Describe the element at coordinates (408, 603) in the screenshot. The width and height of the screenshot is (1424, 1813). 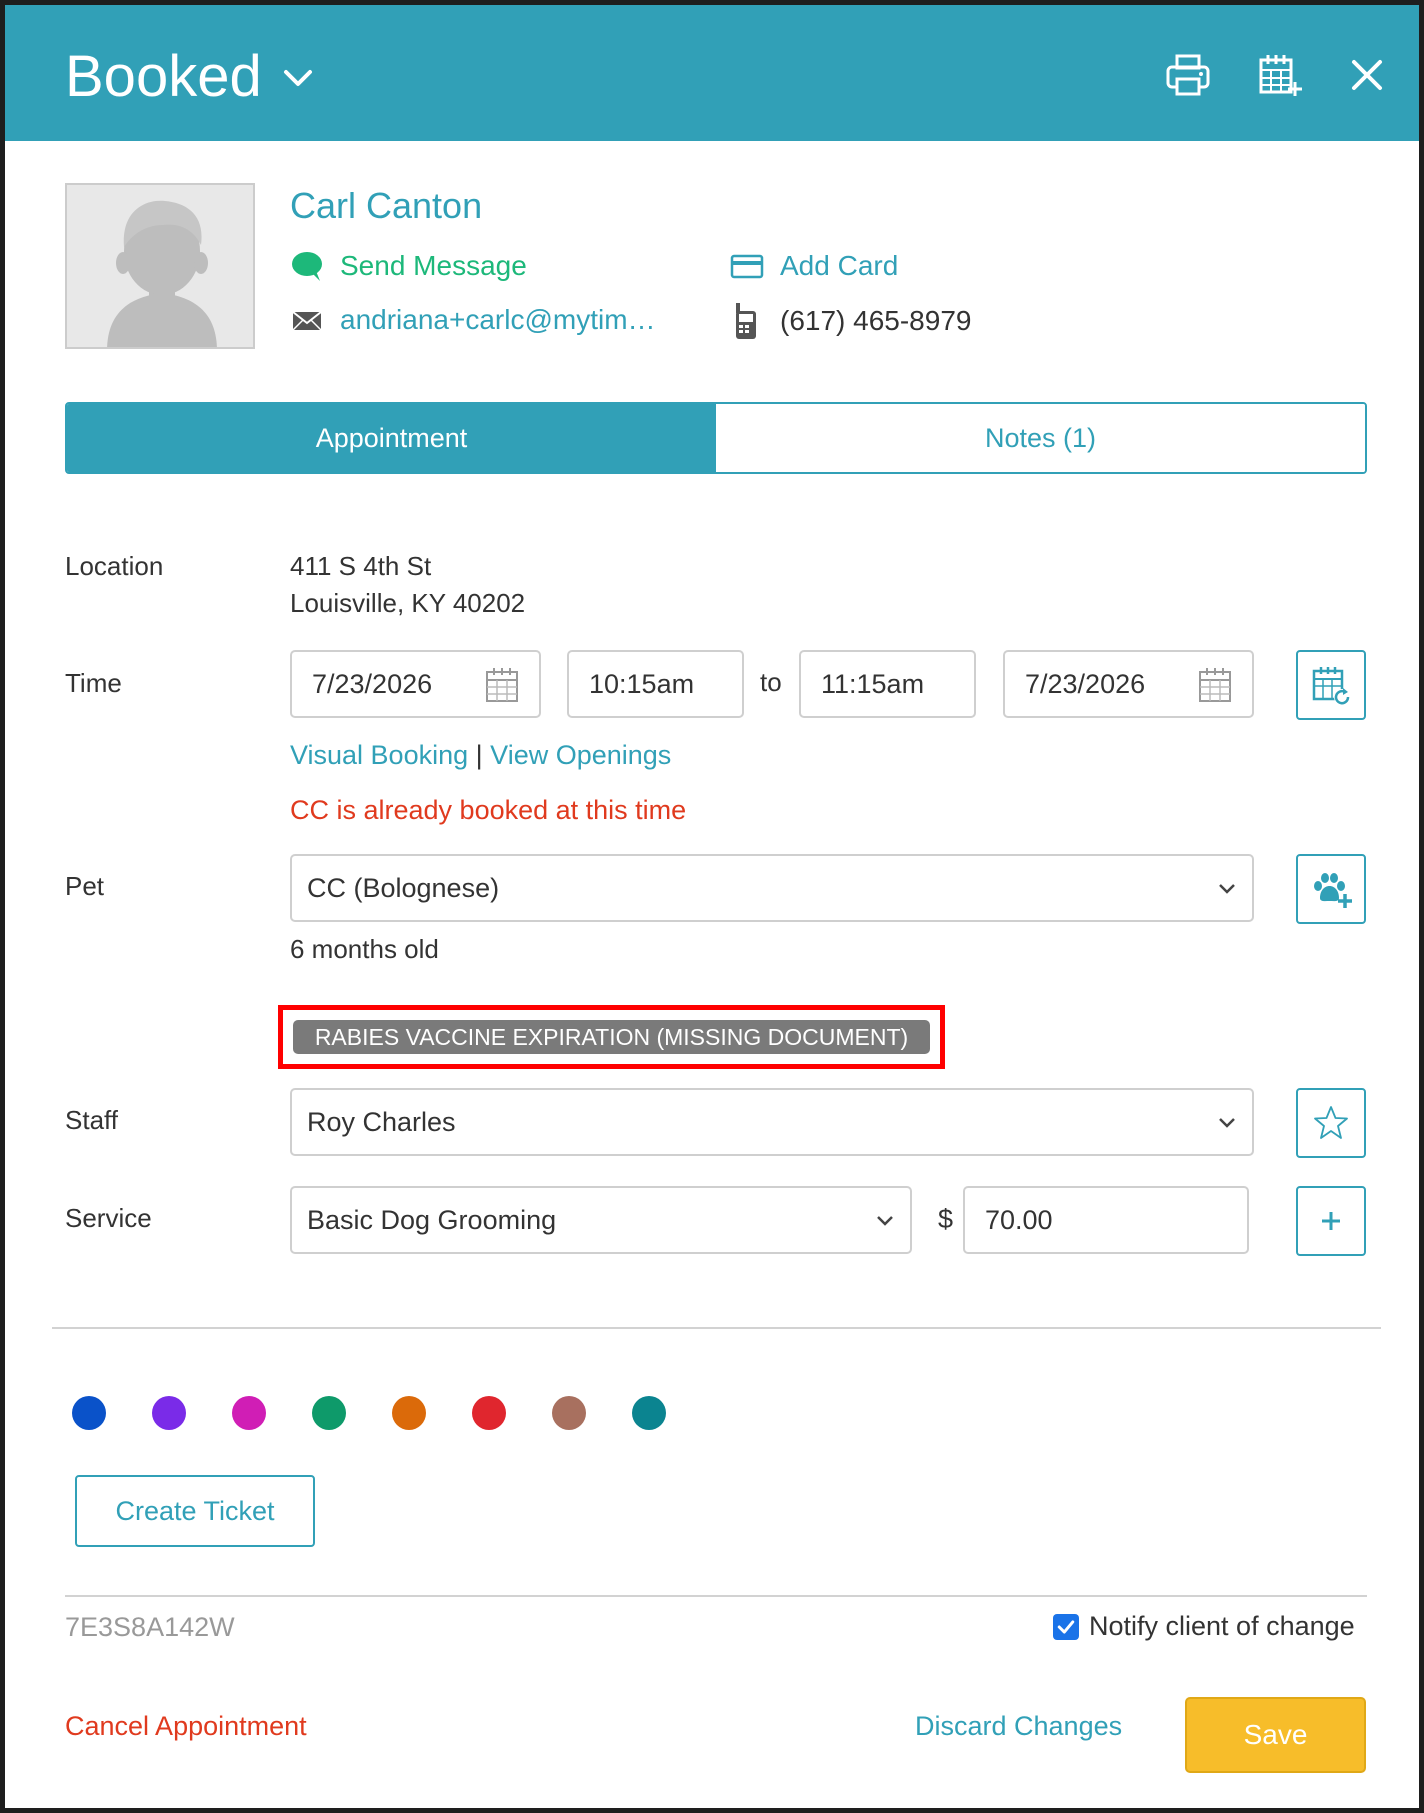
I see `location-line2: Louisville, KY 40202` at that location.